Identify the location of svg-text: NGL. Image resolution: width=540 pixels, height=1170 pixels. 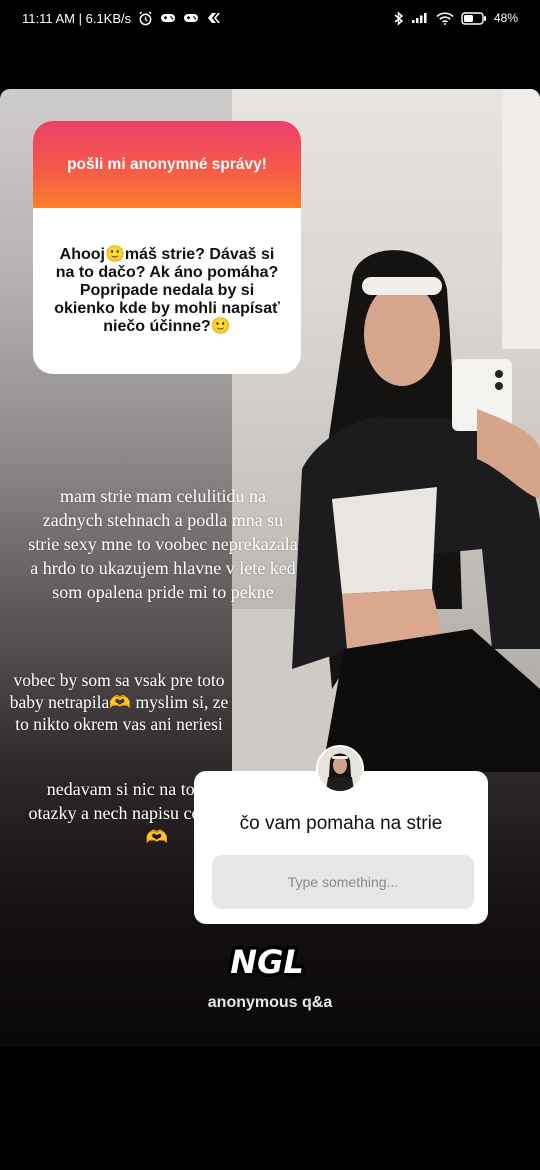
(266, 962).